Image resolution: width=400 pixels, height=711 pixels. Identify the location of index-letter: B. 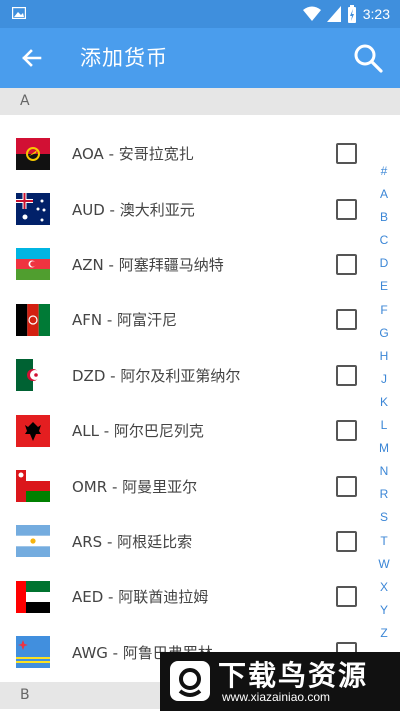
(384, 217).